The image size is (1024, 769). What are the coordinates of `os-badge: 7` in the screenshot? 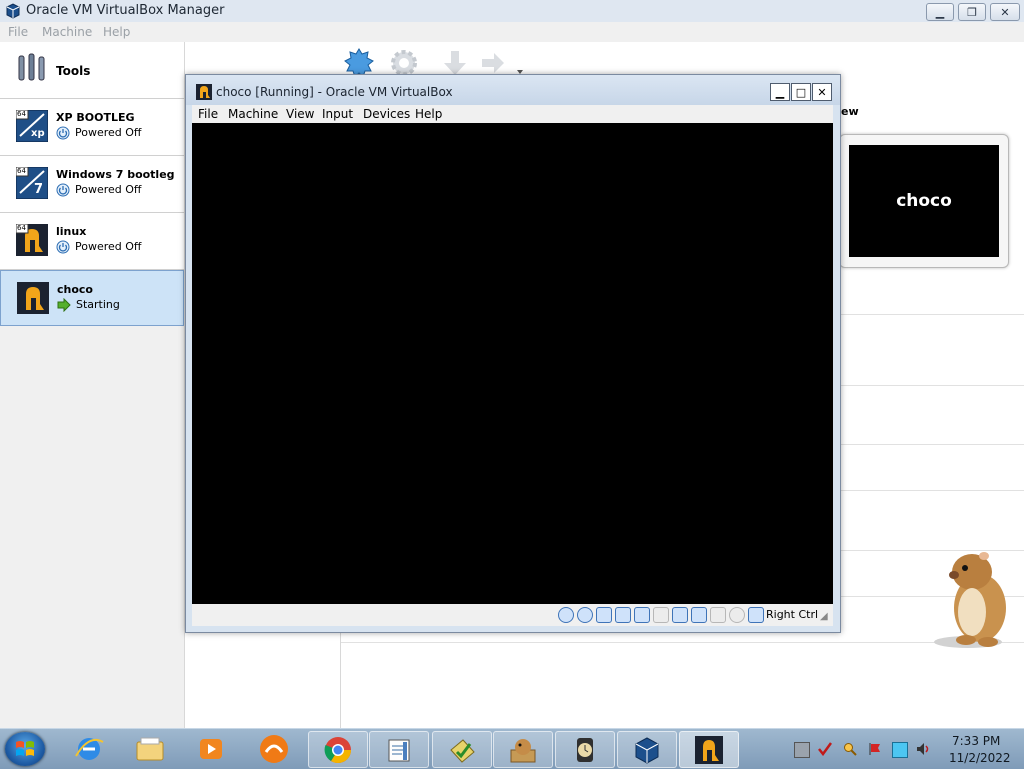 It's located at (39, 189).